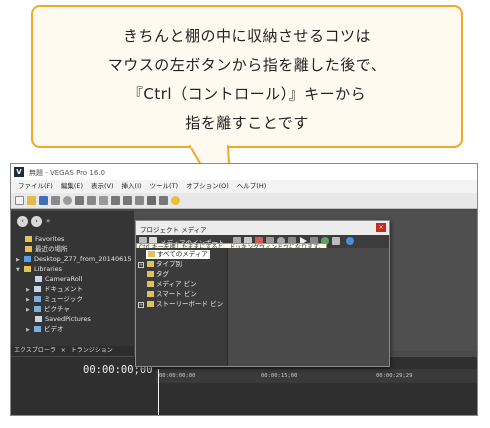  I want to click on media-tree-item-smart-bins: スマート ビン, so click(172, 294).